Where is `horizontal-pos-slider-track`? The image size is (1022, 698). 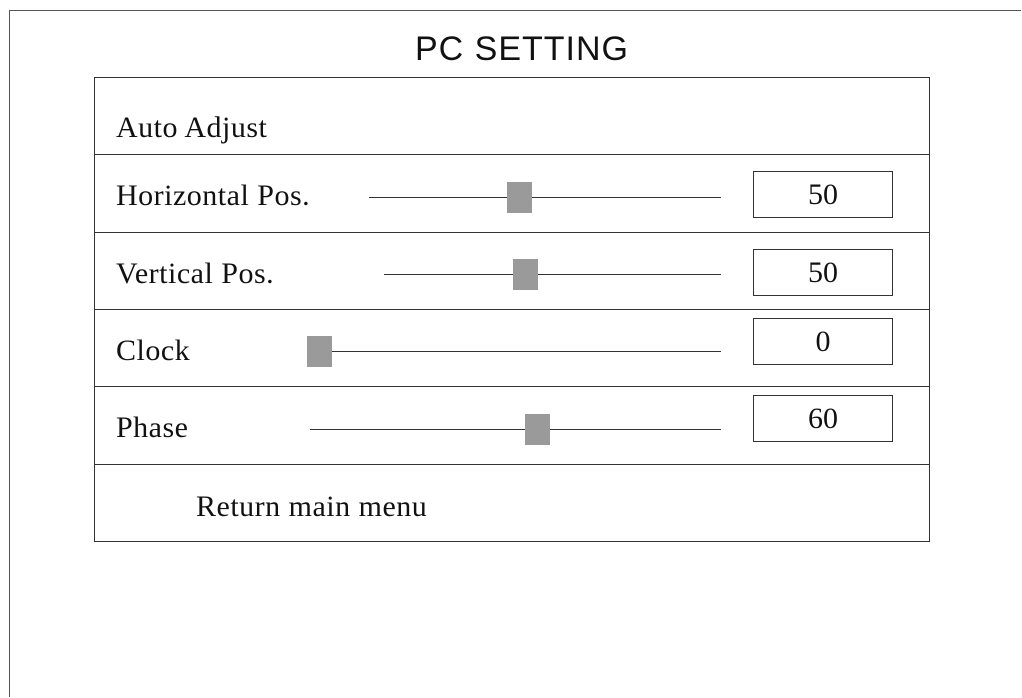 horizontal-pos-slider-track is located at coordinates (545, 197).